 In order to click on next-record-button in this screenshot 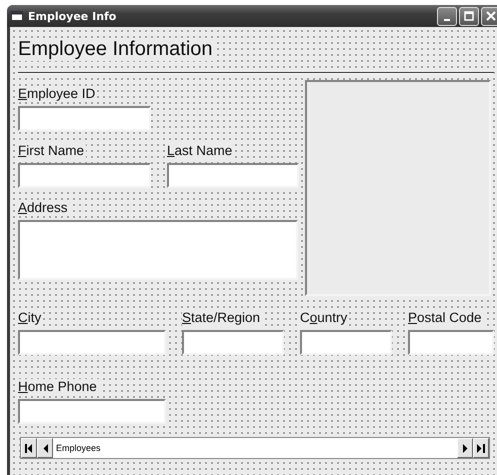, I will do `click(465, 448)`.